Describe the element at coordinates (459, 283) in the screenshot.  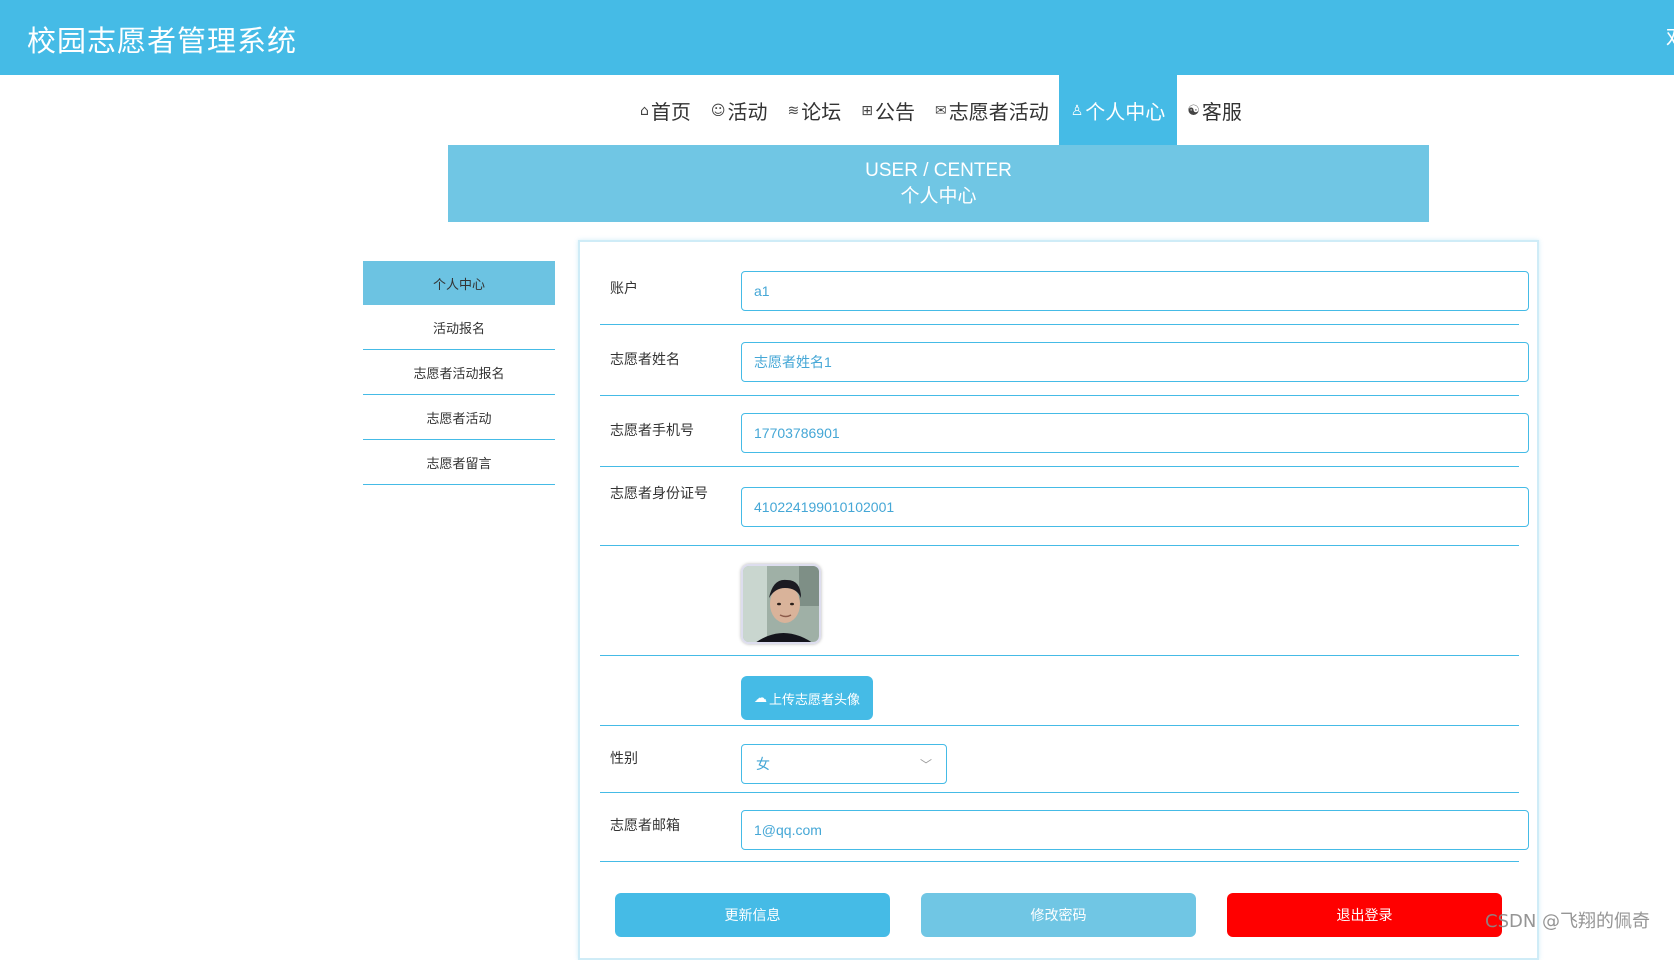
I see `sidebar-item-user-center: 个人中心` at that location.